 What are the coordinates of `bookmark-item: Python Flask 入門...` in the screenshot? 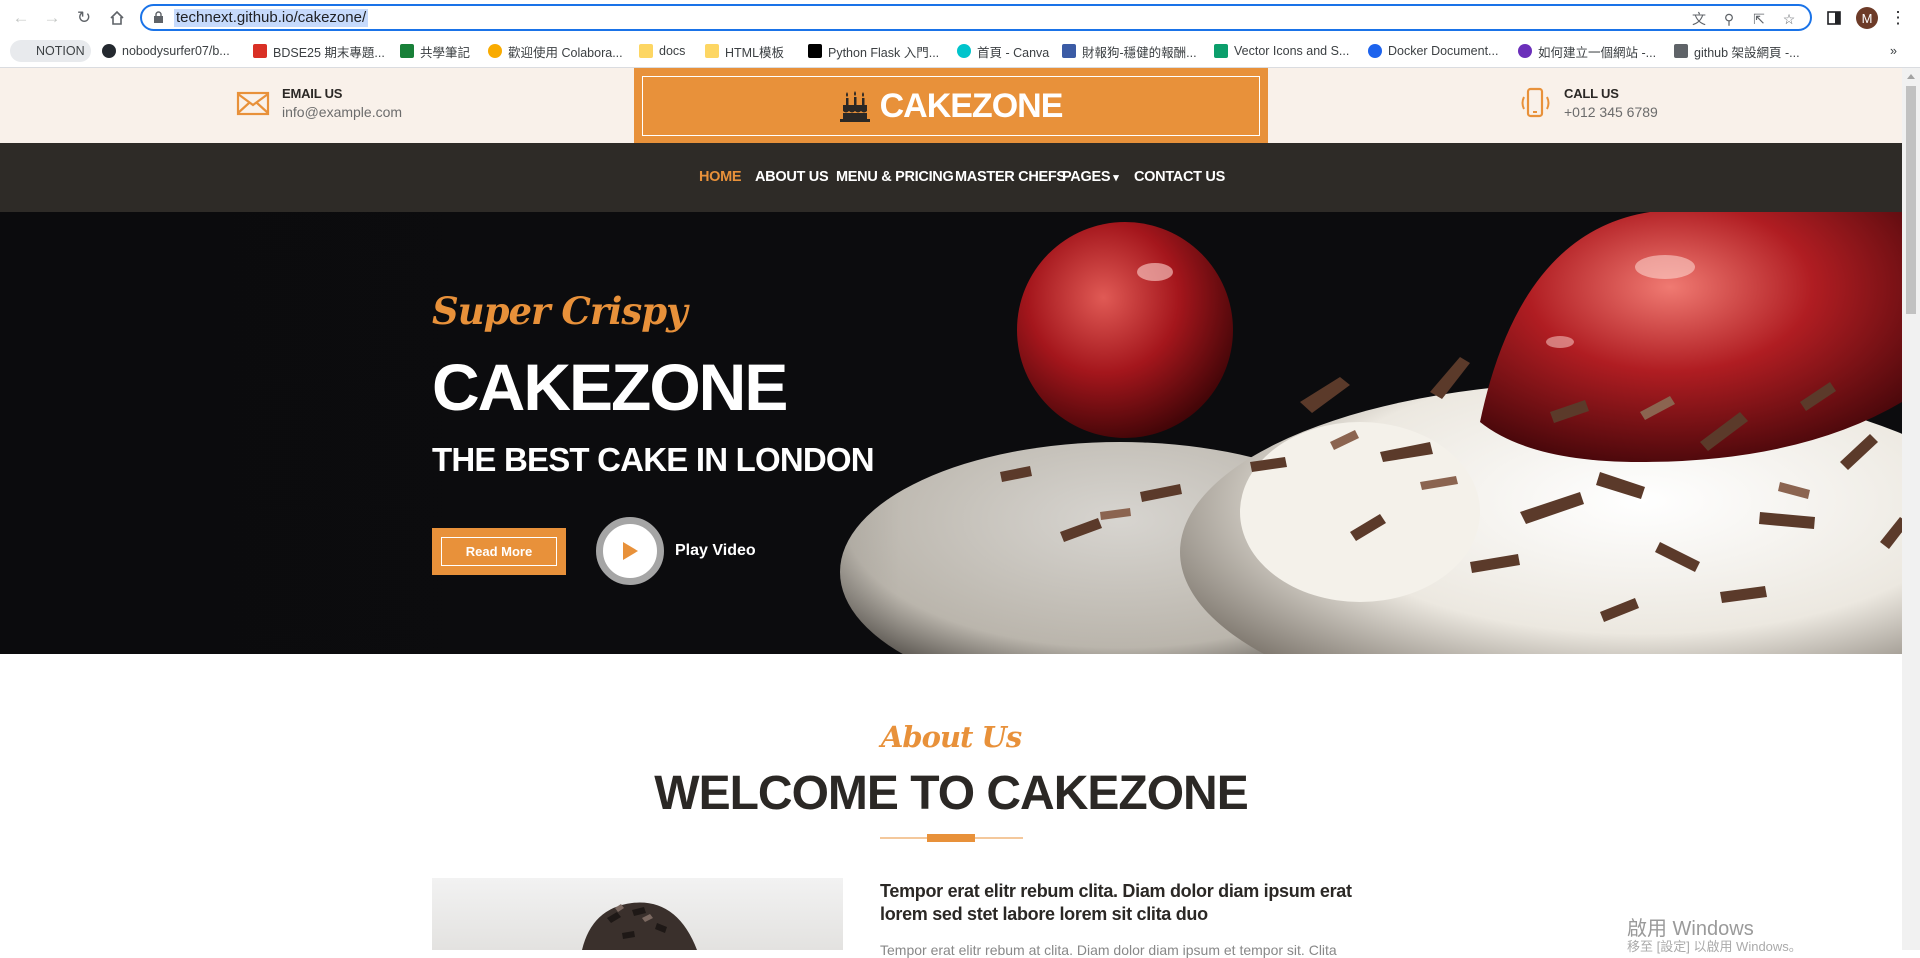 It's located at (873, 51).